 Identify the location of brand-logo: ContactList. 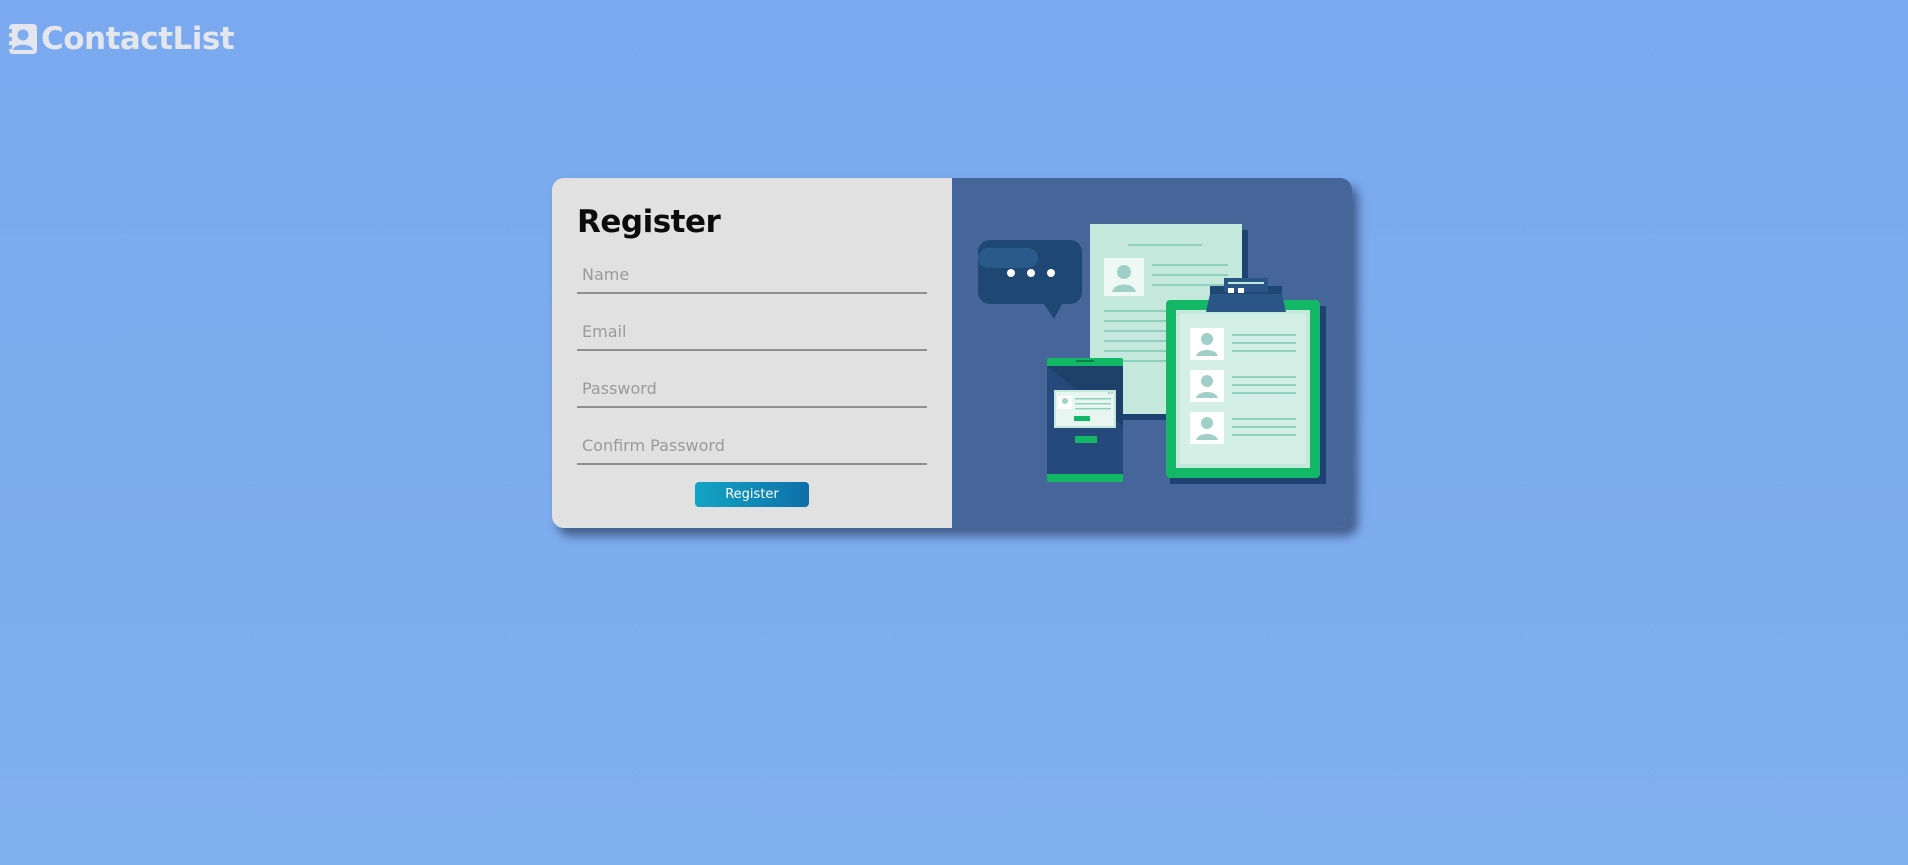
(122, 39).